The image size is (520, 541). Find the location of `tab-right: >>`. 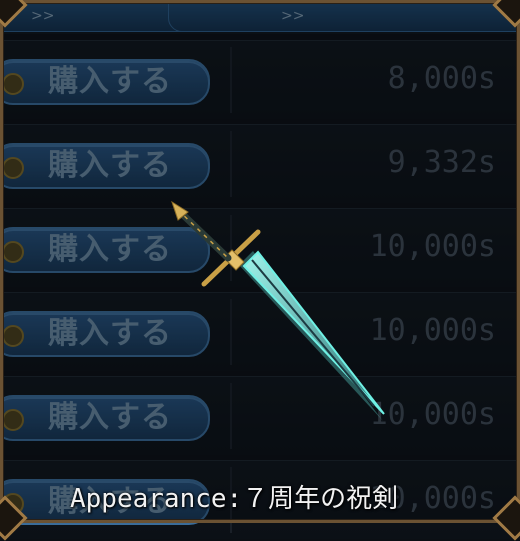

tab-right: >> is located at coordinates (344, 16).